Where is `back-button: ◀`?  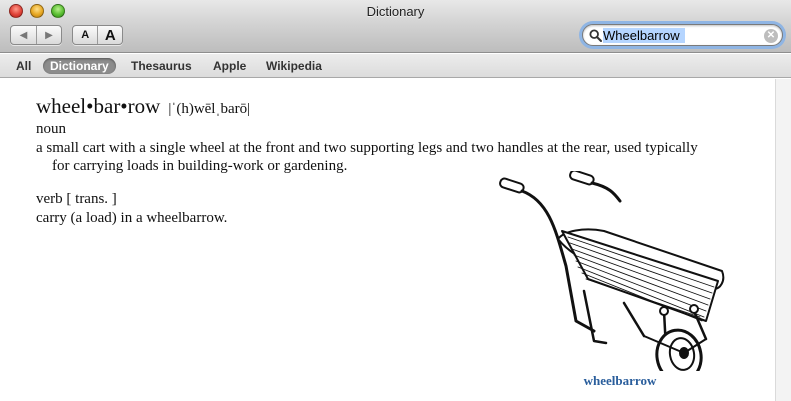
back-button: ◀ is located at coordinates (23, 35).